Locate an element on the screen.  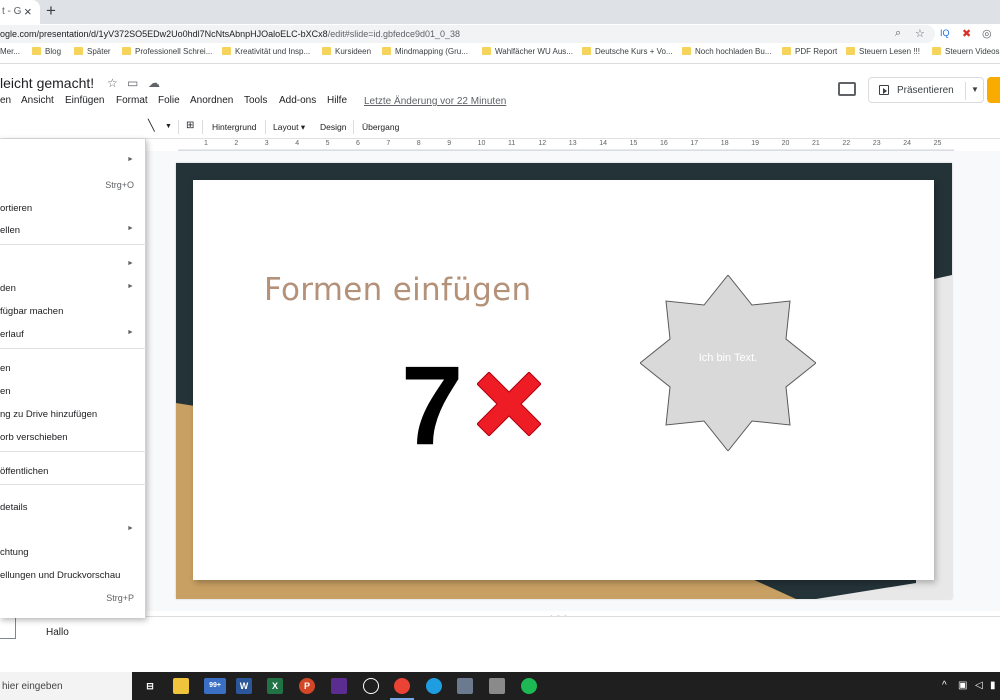
calculator-icon is located at coordinates (465, 686).